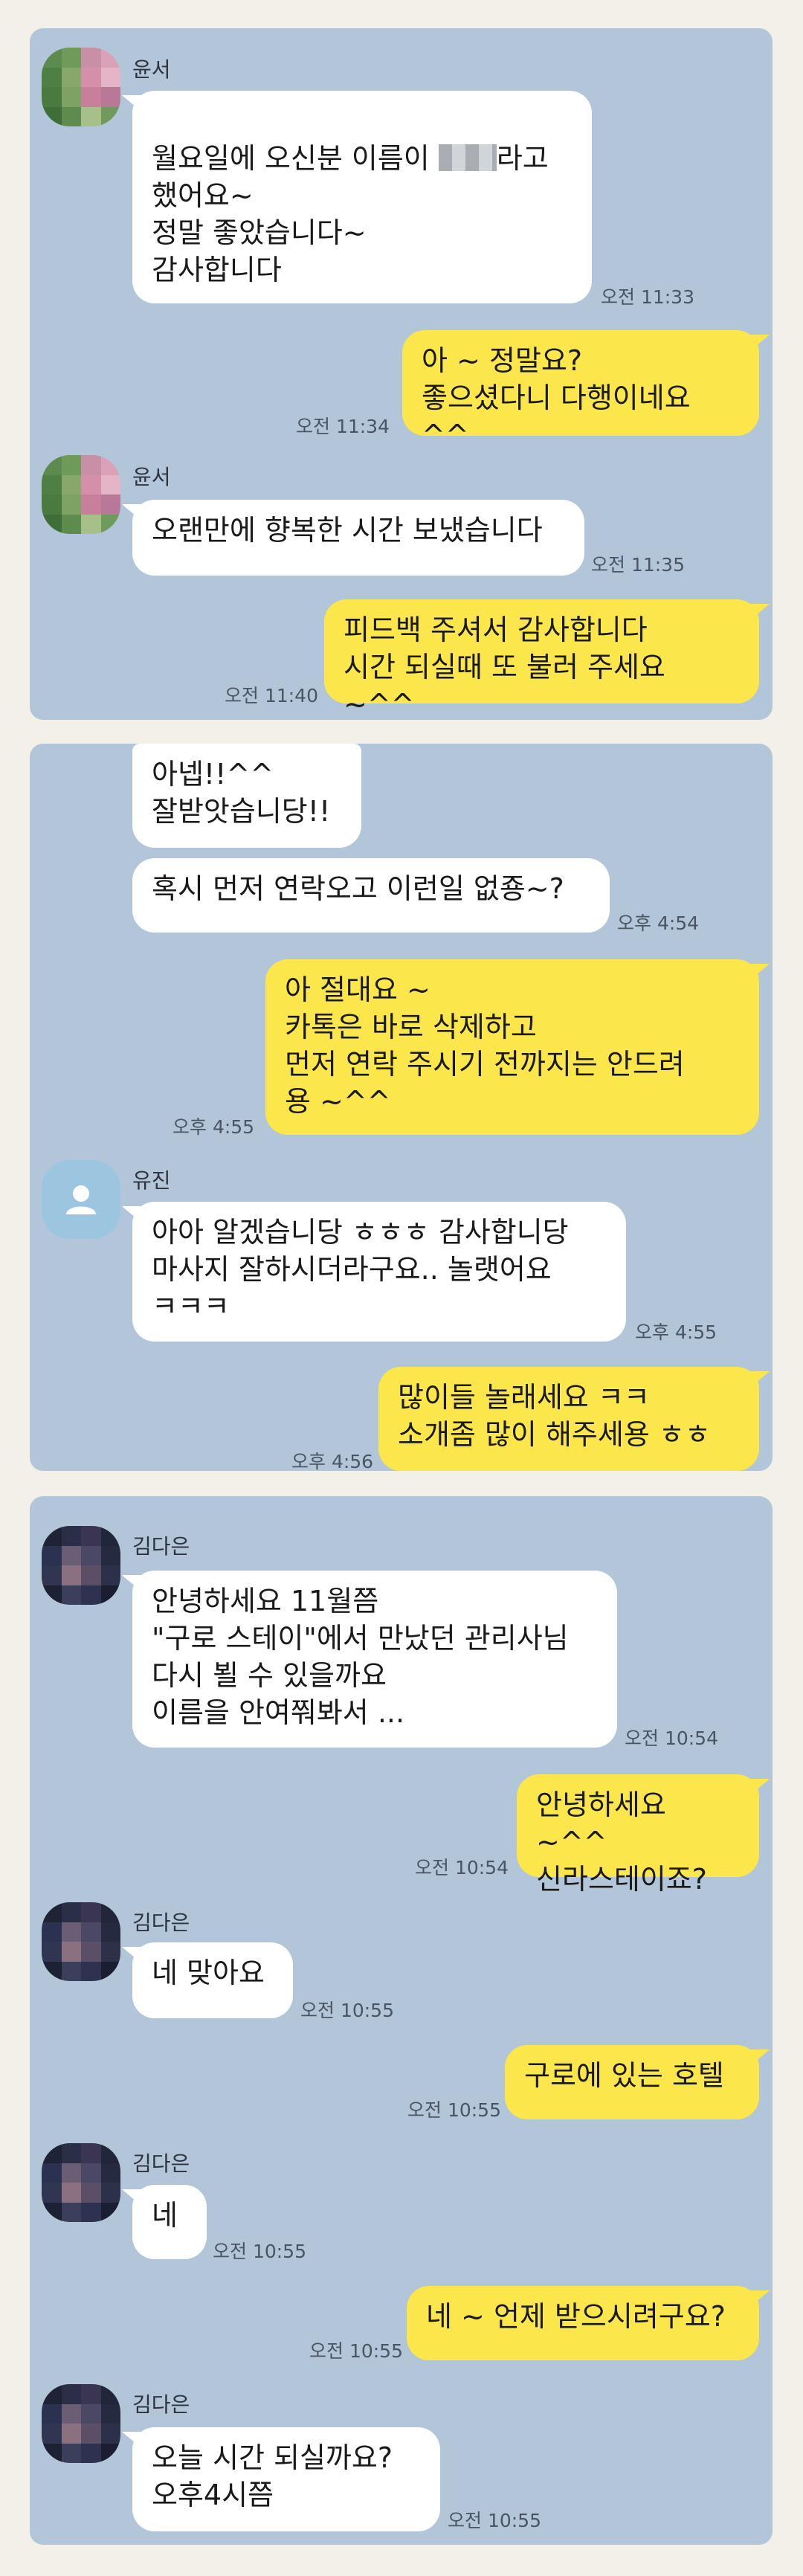 This screenshot has width=803, height=2576. What do you see at coordinates (586, 390) in the screenshot?
I see `outgoing-message: 아 ~ 정말요? 좋으셨다니 다행이네요 ^^` at bounding box center [586, 390].